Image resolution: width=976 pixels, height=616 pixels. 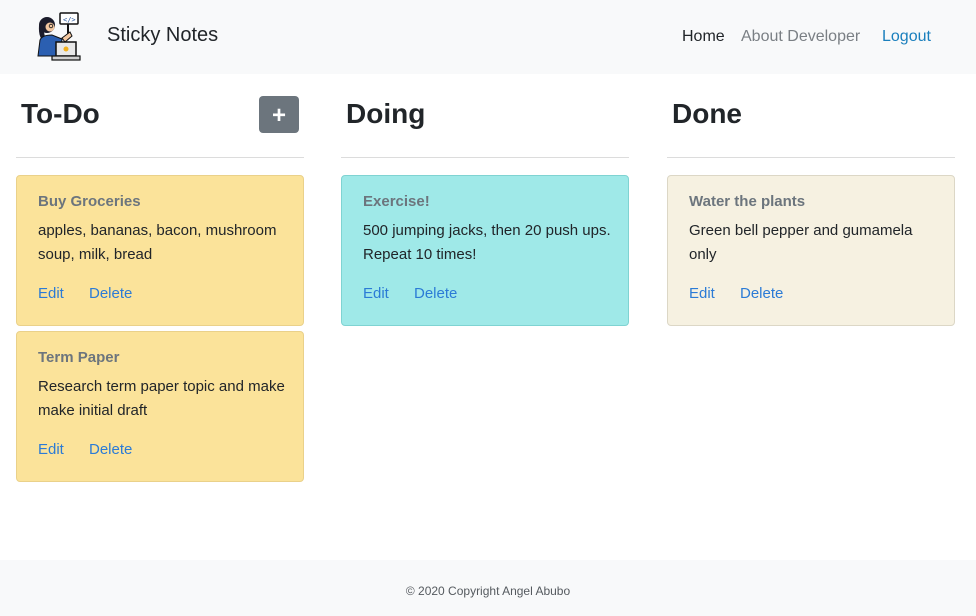 I want to click on column-title: Done, so click(x=707, y=113).